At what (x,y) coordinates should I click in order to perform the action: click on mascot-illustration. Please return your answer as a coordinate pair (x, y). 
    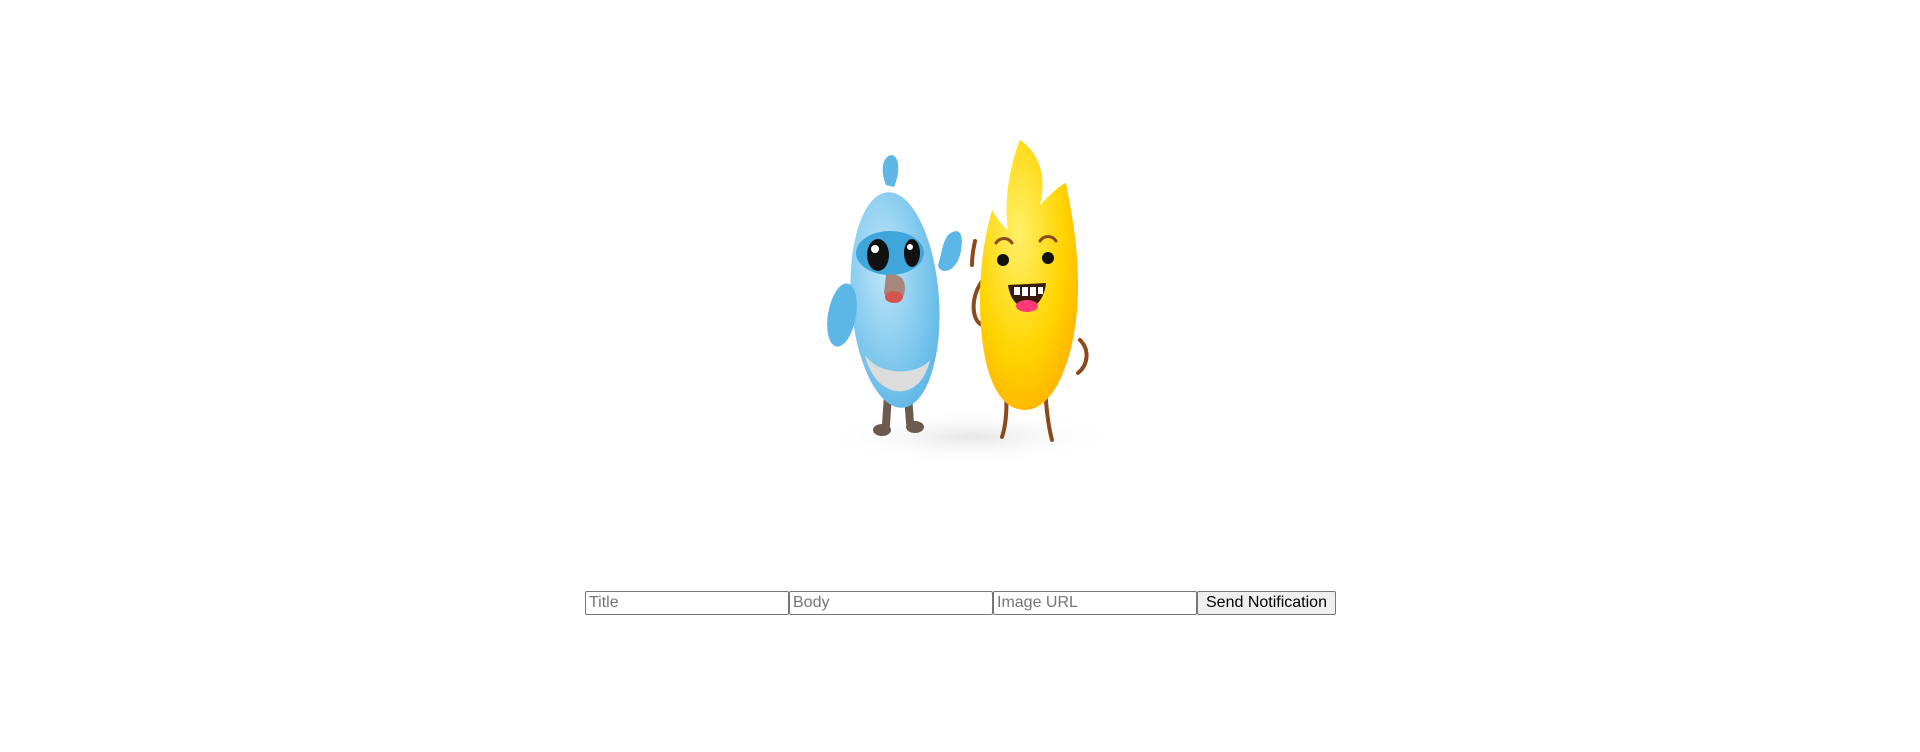
    Looking at the image, I should click on (970, 300).